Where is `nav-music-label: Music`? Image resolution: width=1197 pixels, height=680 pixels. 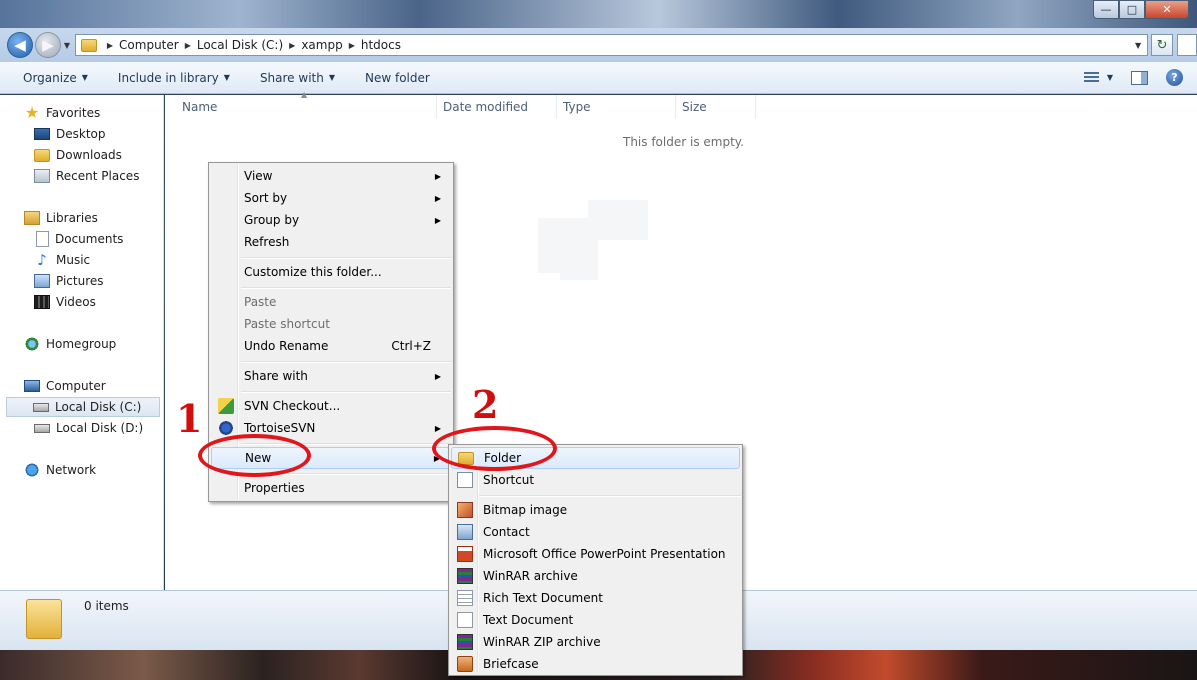
nav-music-label: Music is located at coordinates (73, 260).